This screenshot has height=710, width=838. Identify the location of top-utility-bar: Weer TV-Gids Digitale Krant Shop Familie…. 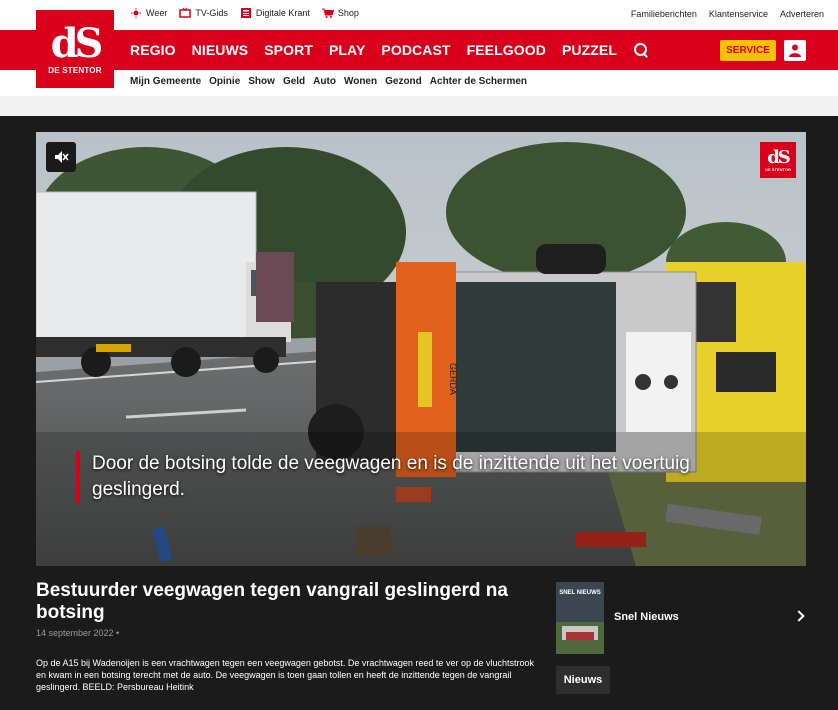
(419, 15).